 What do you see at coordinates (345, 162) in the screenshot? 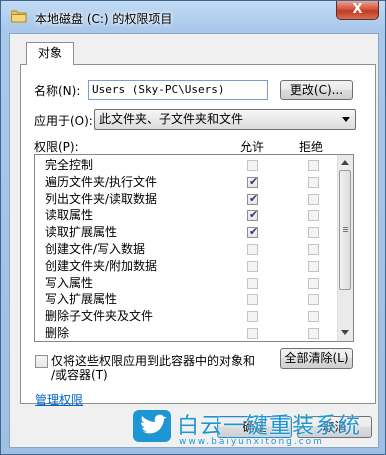
I see `scroll-up-icon` at bounding box center [345, 162].